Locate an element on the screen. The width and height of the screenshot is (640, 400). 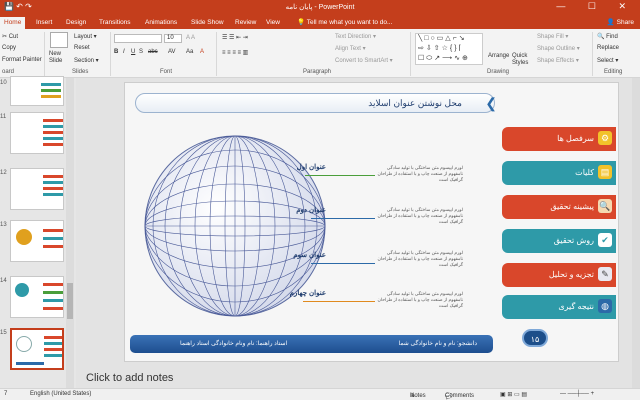
notes-placeholder: Click to add notes is located at coordinates (129, 378).